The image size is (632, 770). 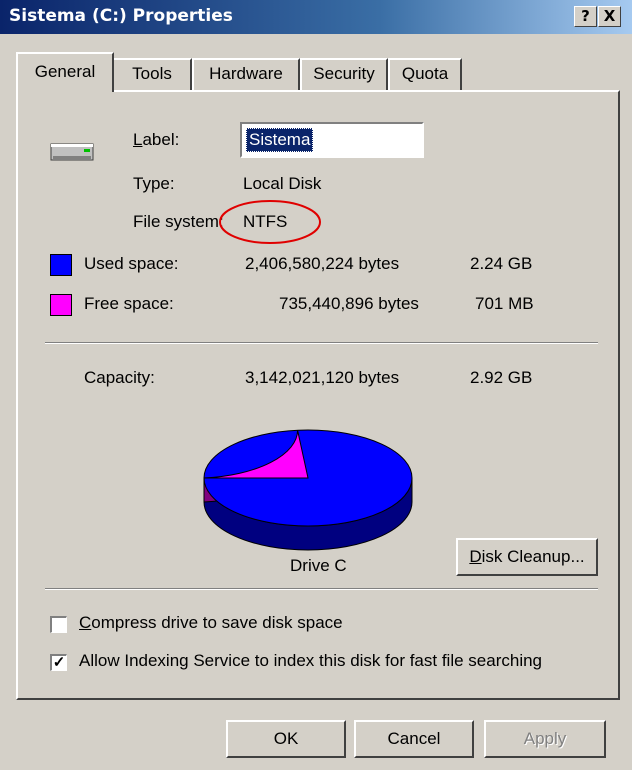 What do you see at coordinates (131, 263) in the screenshot?
I see `used-space-caption: Used space:` at bounding box center [131, 263].